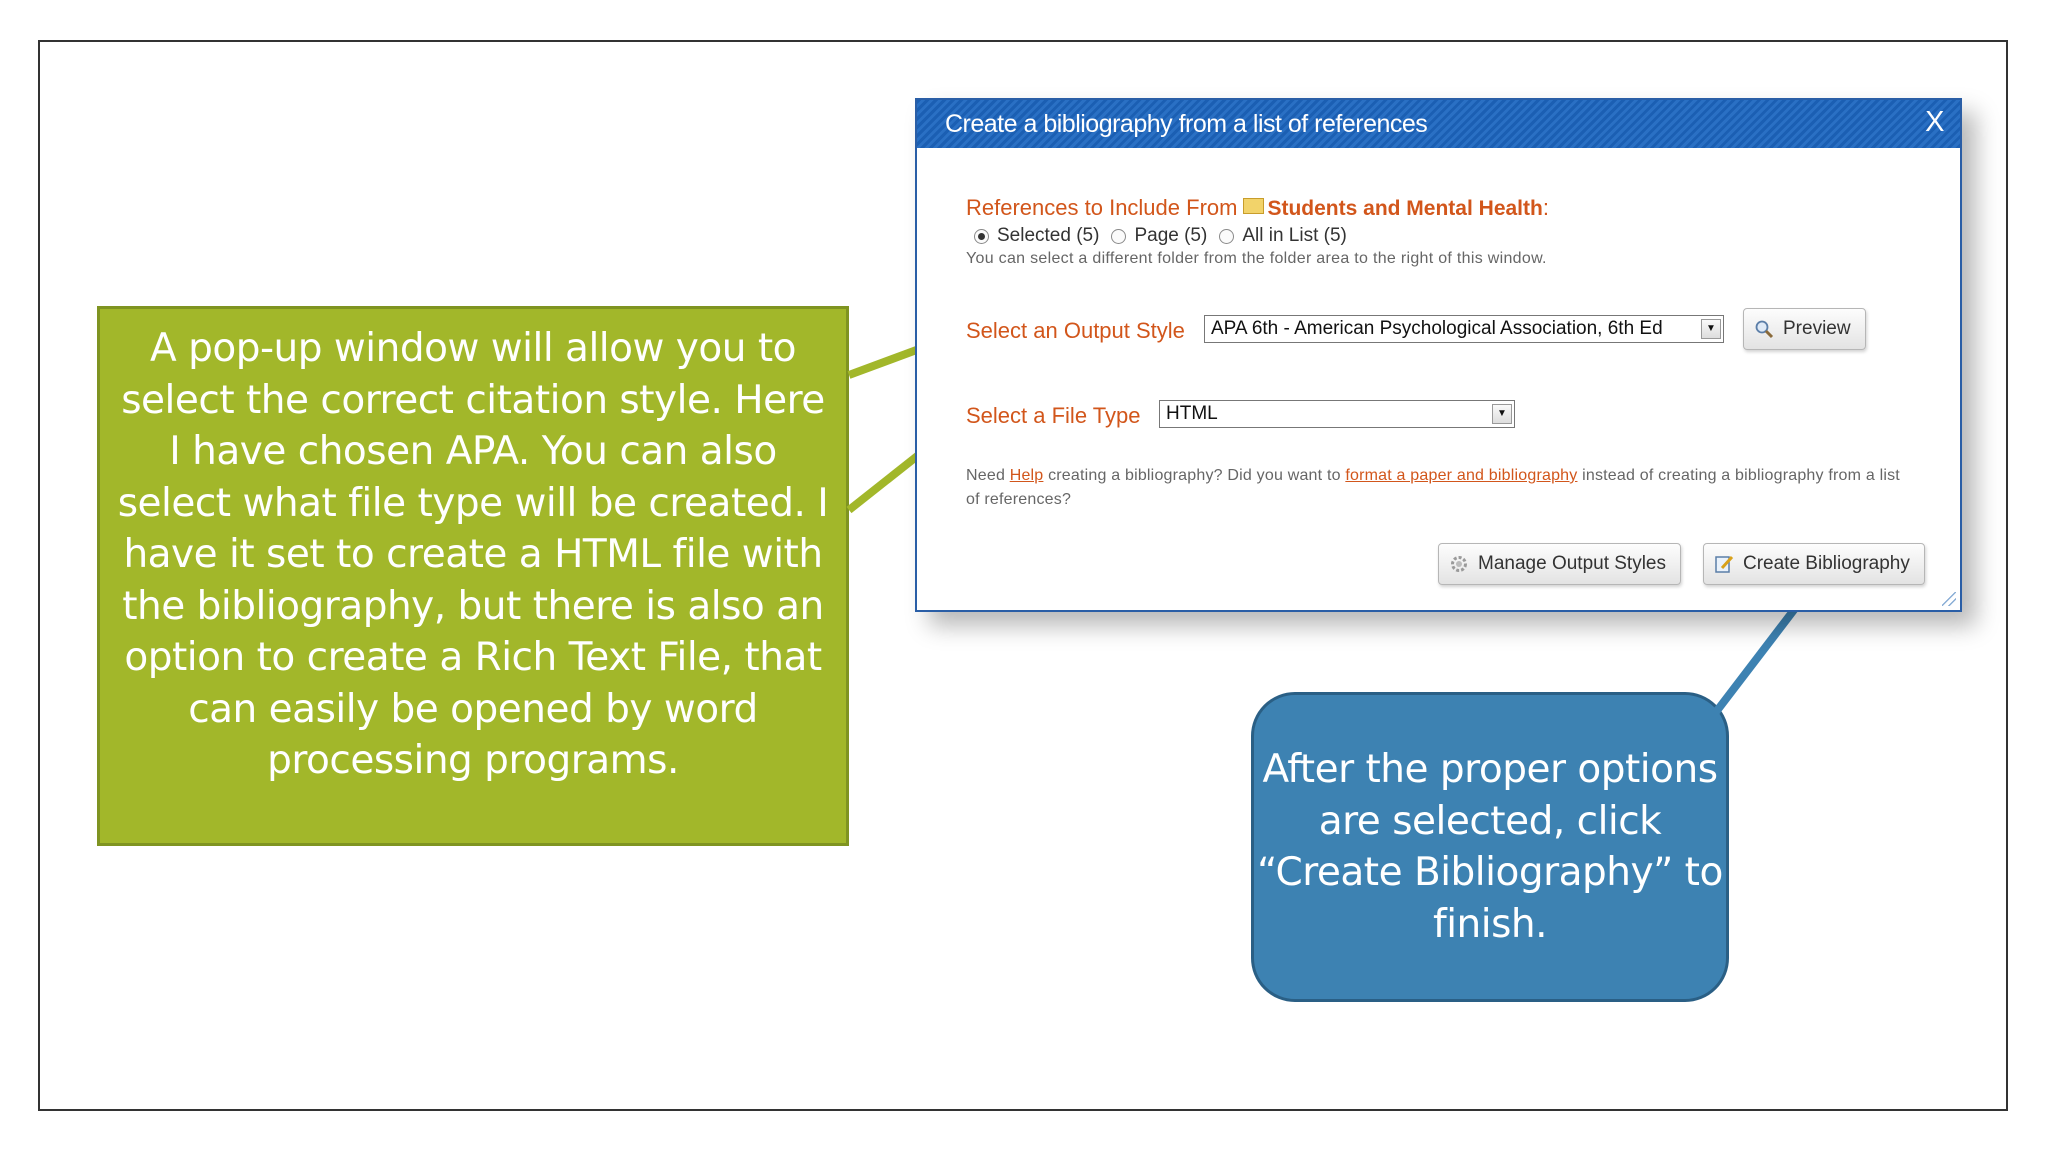 This screenshot has height=1152, width=2048. Describe the element at coordinates (1048, 235) in the screenshot. I see `radio-selected-label: Selected (5)` at that location.